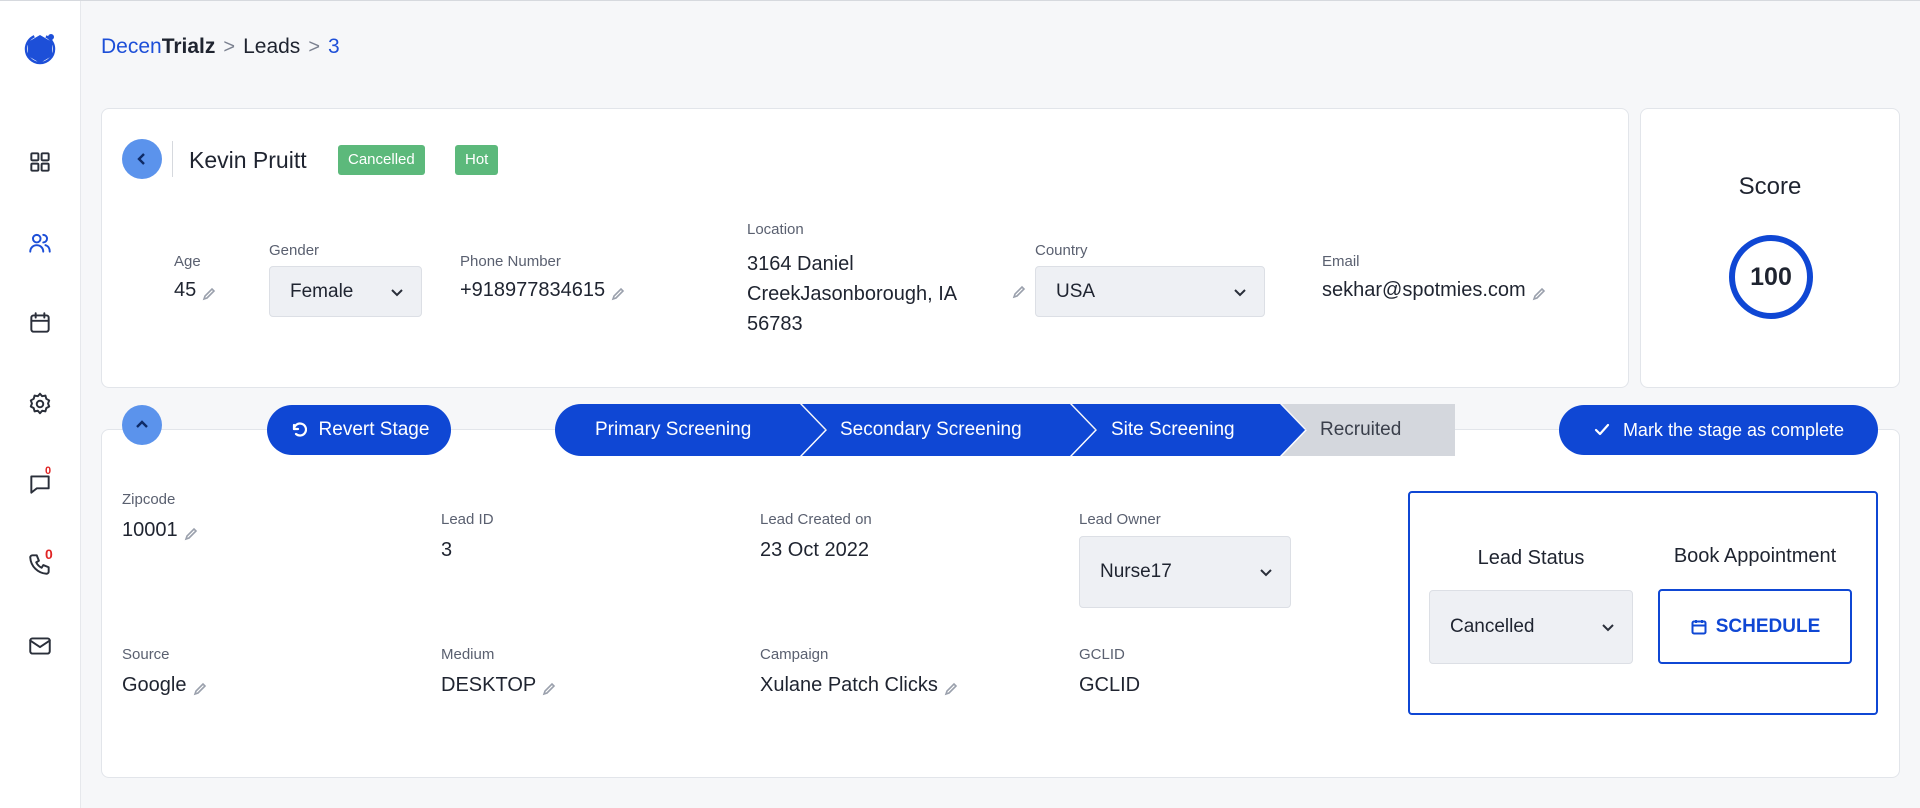 The height and width of the screenshot is (808, 1920). I want to click on gender-select: Female, so click(345, 291).